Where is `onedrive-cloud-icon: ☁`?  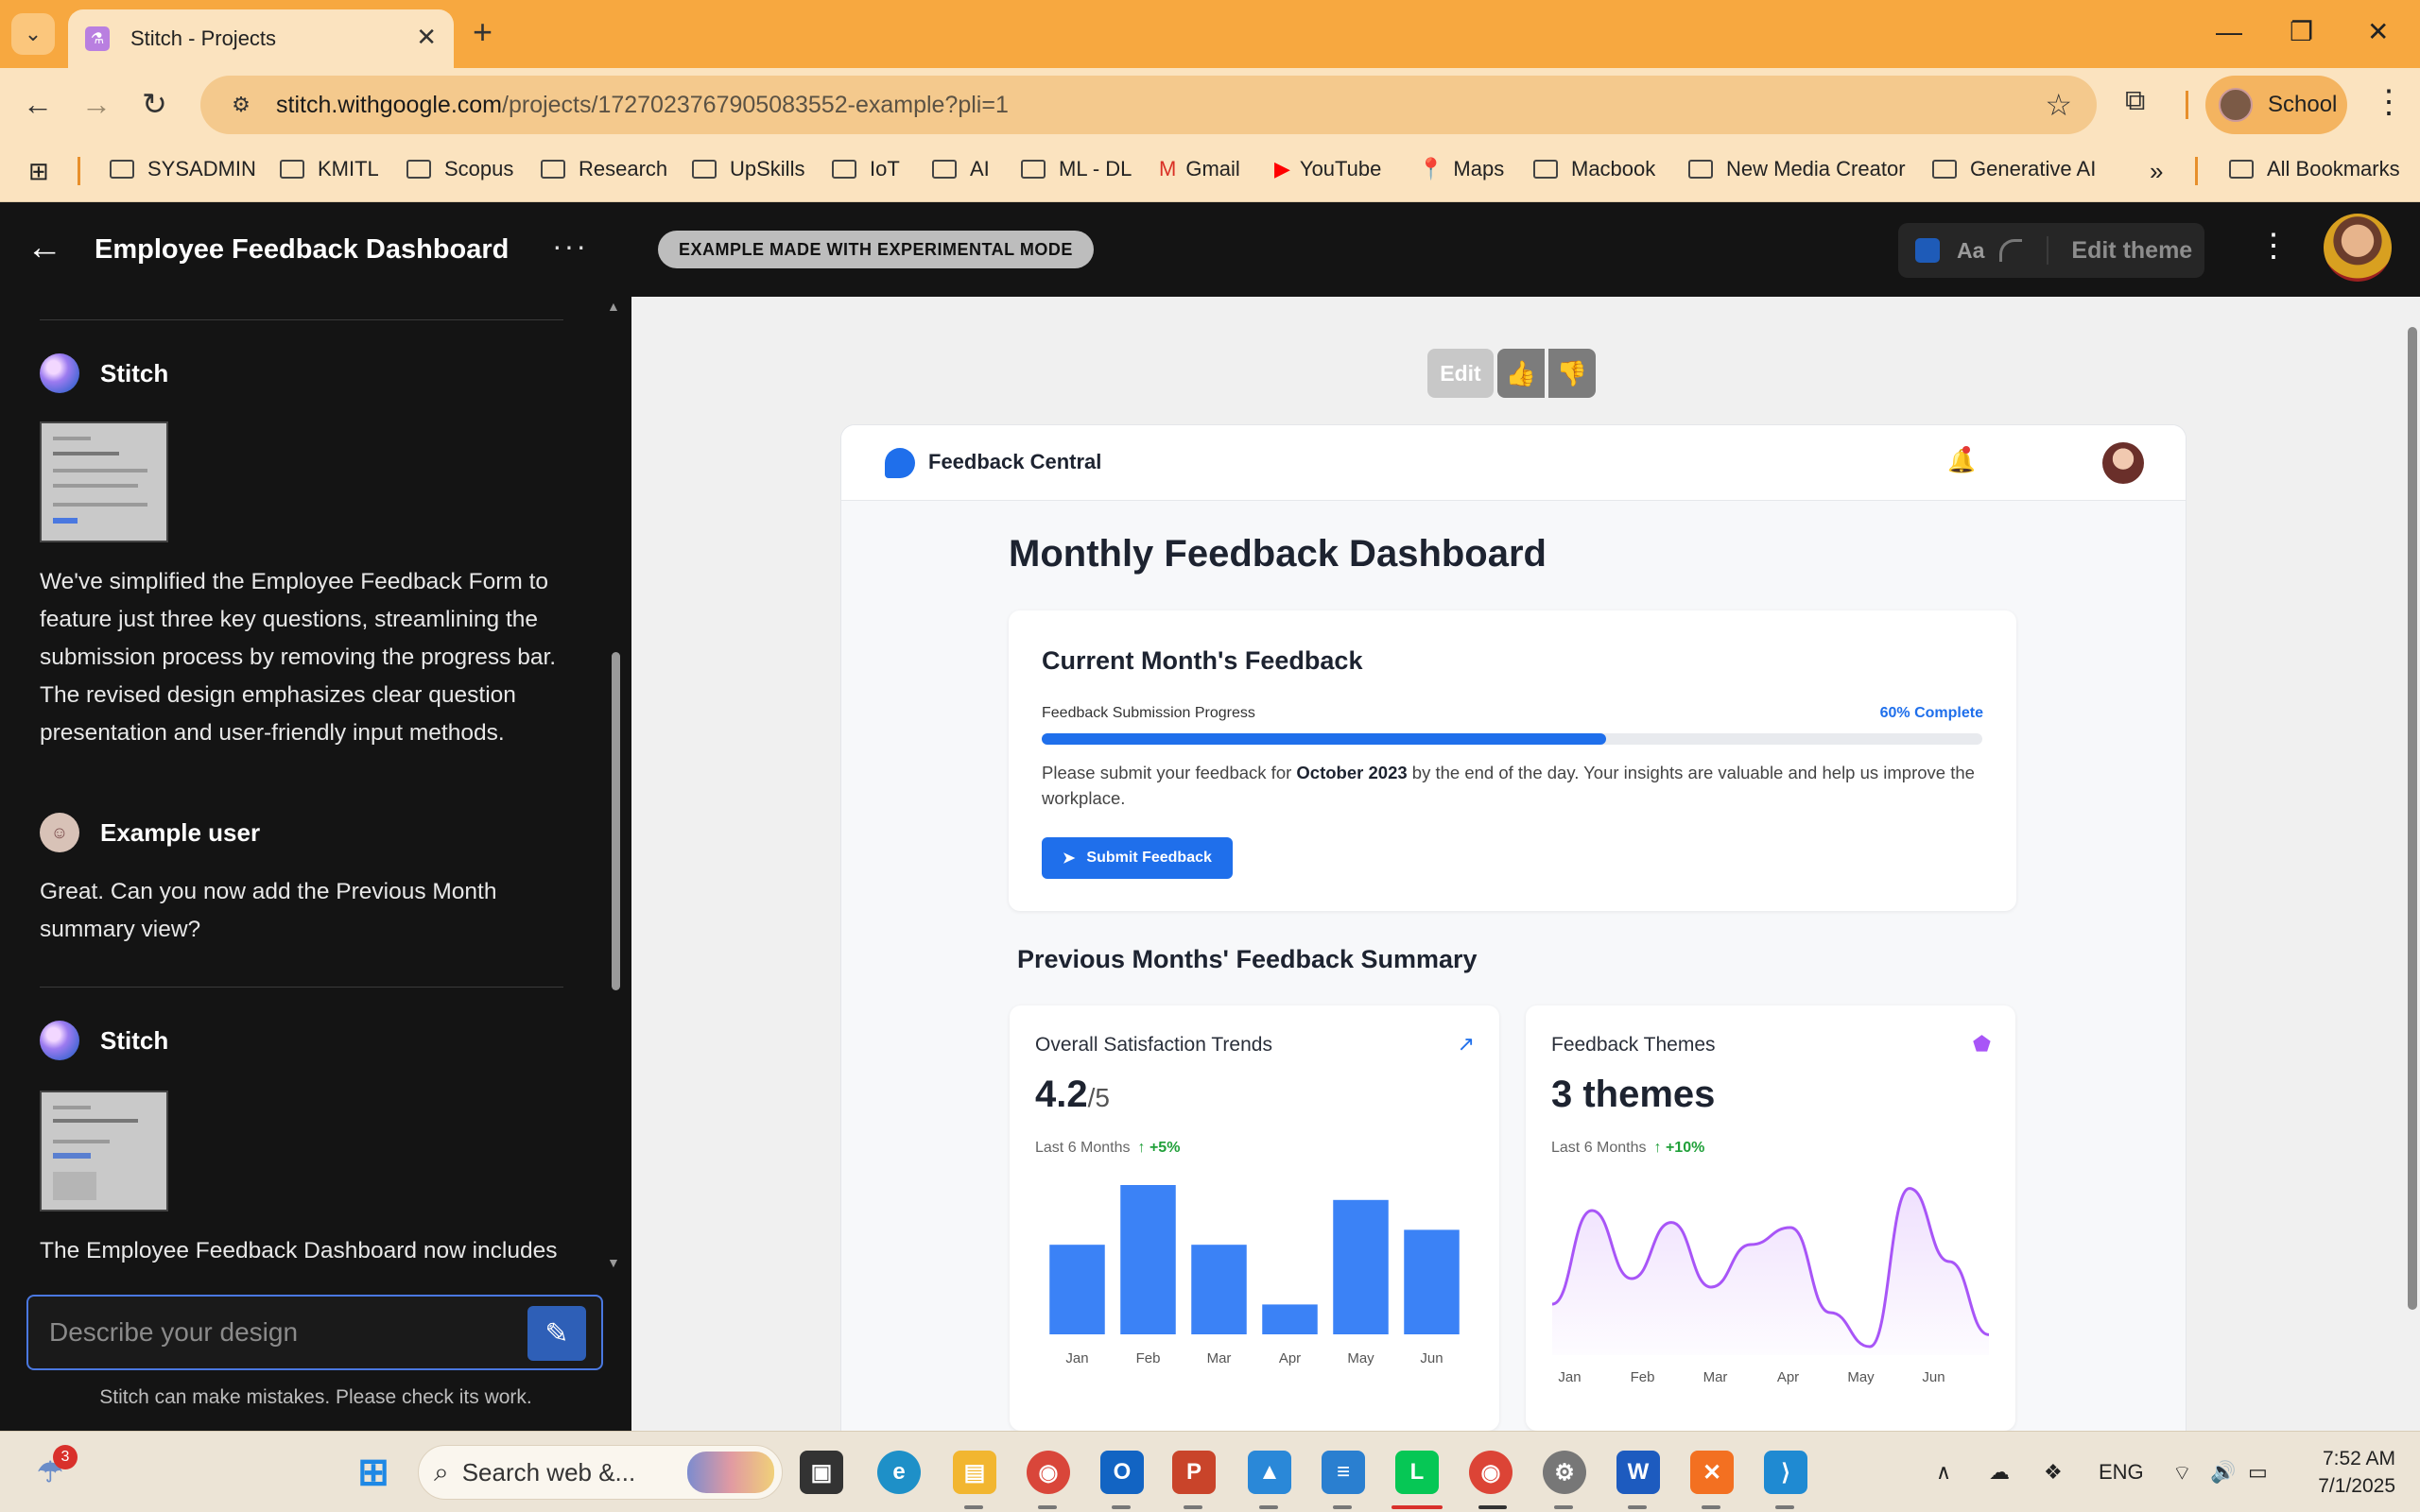
onedrive-cloud-icon: ☁ is located at coordinates (2000, 1472).